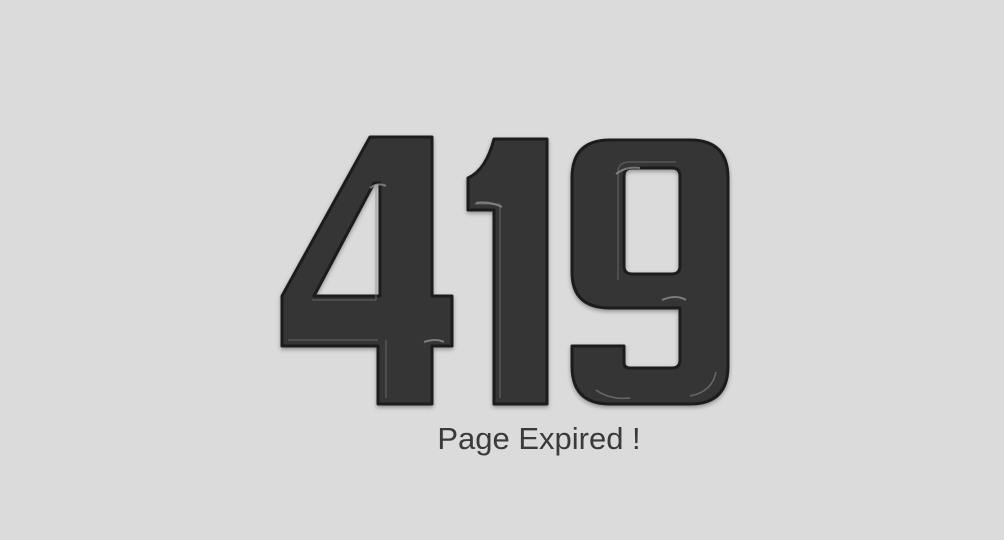 This screenshot has height=540, width=1004. What do you see at coordinates (539, 438) in the screenshot?
I see `error-message: Page Expired !` at bounding box center [539, 438].